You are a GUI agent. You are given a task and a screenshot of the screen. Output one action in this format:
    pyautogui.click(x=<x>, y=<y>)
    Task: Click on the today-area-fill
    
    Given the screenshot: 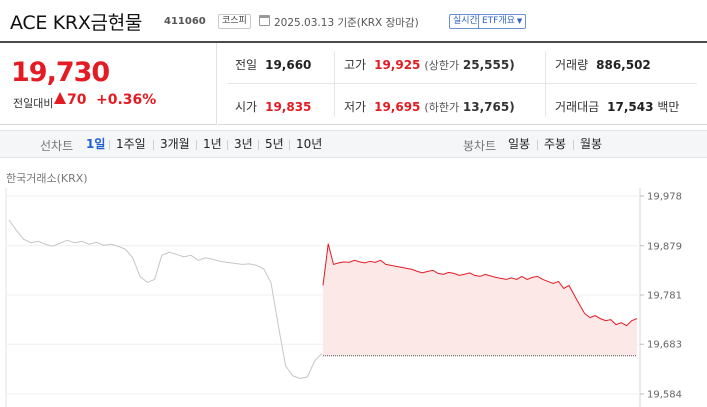 What is the action you would take?
    pyautogui.click(x=480, y=299)
    